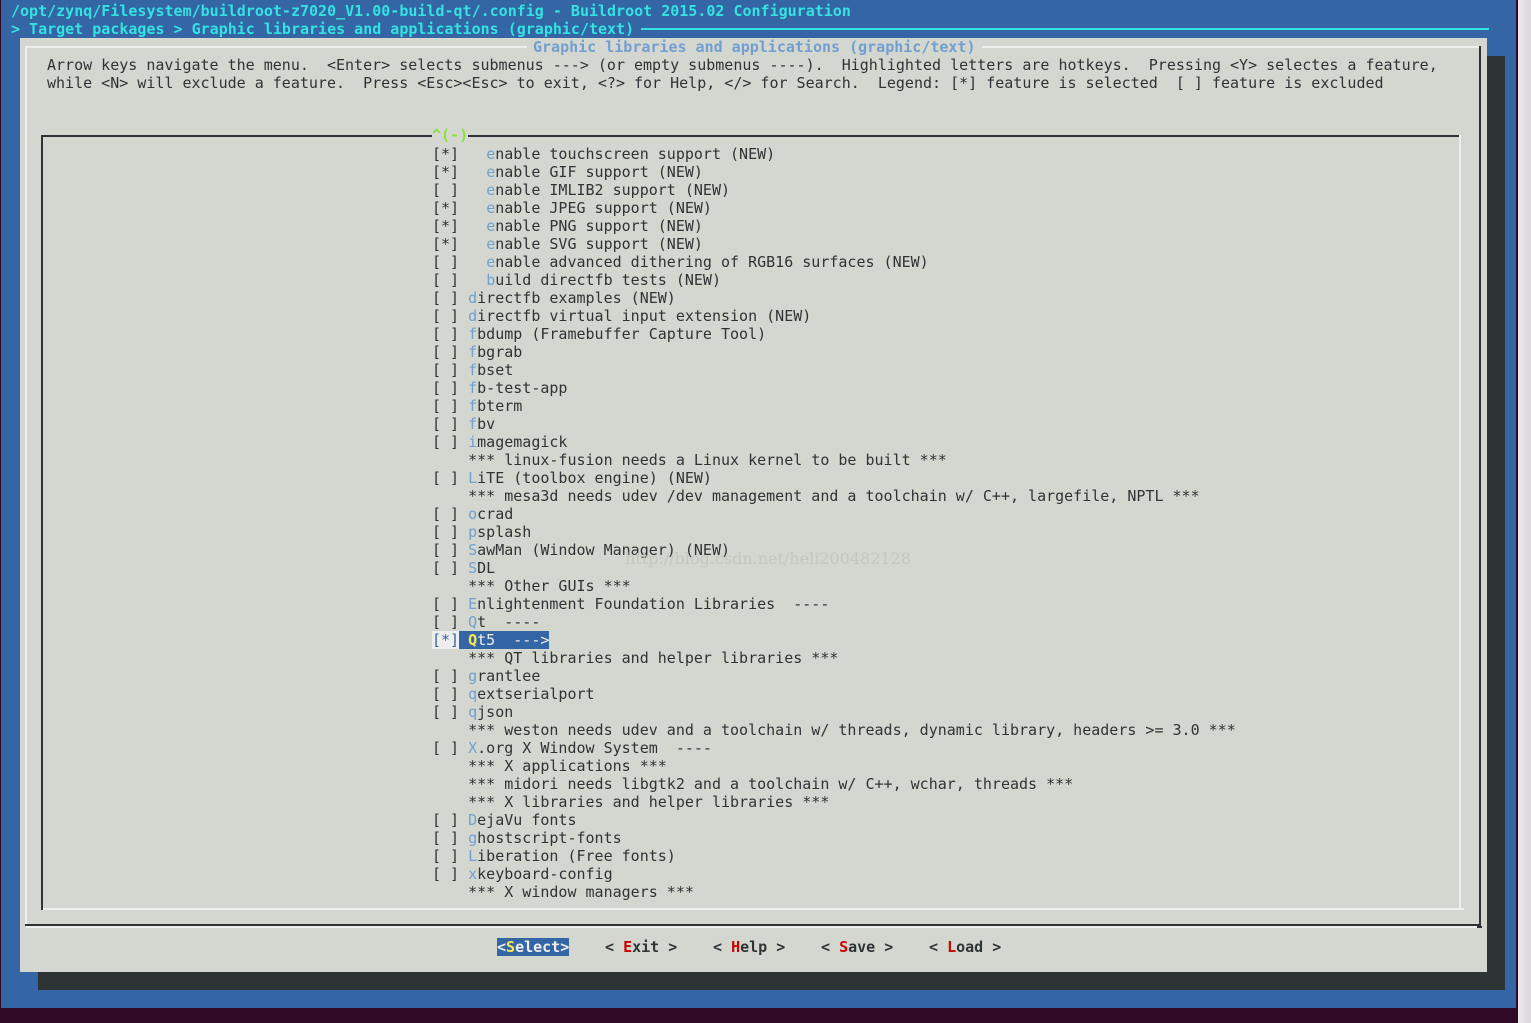 The image size is (1531, 1023). I want to click on hotkey-letter: f, so click(473, 352).